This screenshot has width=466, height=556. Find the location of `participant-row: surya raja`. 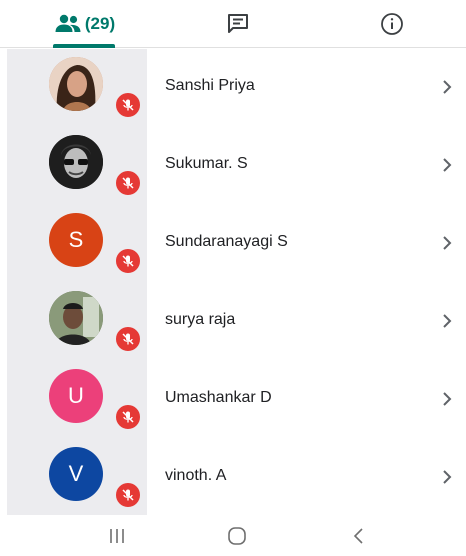

participant-row: surya raja is located at coordinates (233, 322).